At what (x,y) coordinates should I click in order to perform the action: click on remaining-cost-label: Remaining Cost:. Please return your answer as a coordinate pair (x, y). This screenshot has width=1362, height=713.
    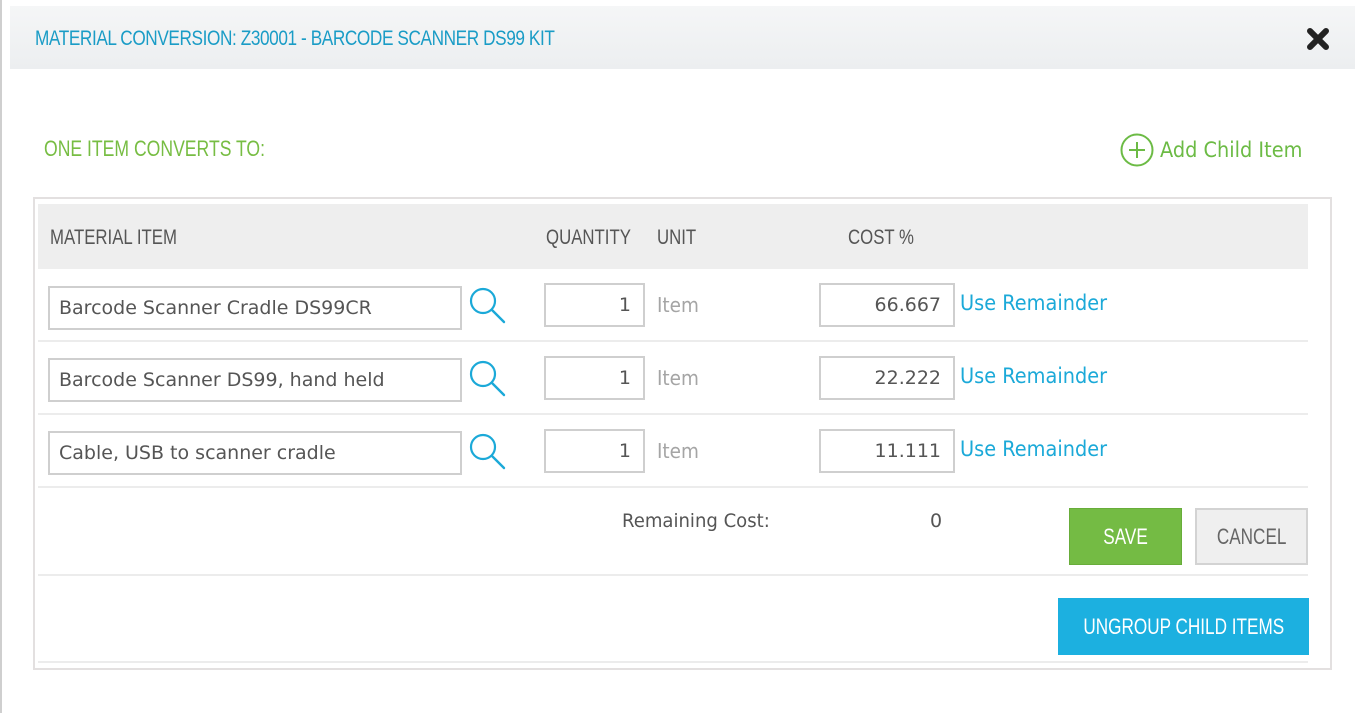
    Looking at the image, I should click on (696, 521).